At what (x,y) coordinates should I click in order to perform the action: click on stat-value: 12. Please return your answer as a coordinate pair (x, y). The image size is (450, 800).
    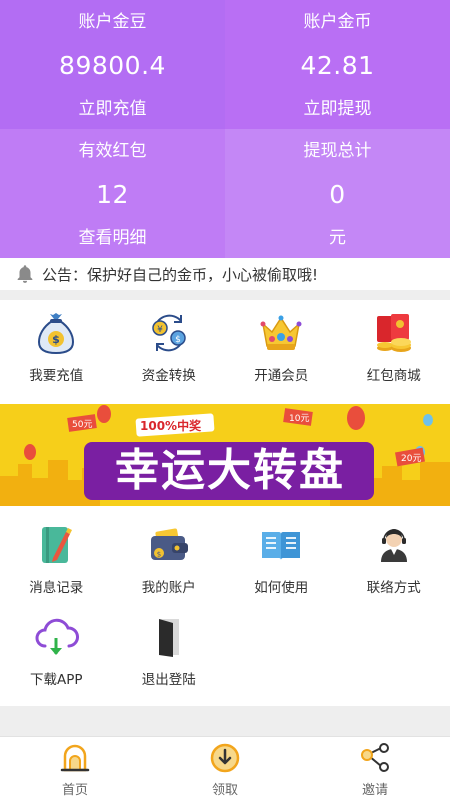
    Looking at the image, I should click on (112, 194).